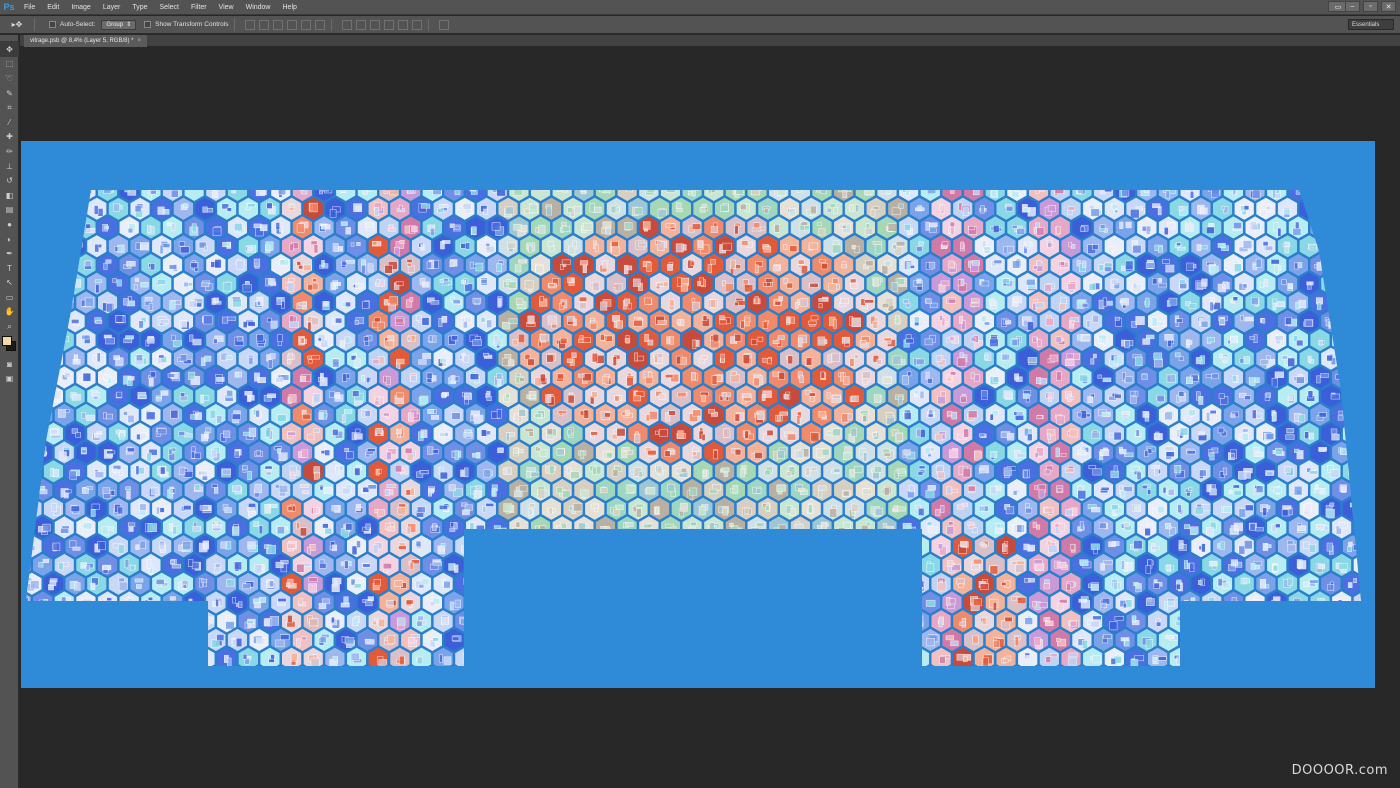 This screenshot has height=788, width=1400. Describe the element at coordinates (389, 24) in the screenshot. I see `distribute-left-icon` at that location.